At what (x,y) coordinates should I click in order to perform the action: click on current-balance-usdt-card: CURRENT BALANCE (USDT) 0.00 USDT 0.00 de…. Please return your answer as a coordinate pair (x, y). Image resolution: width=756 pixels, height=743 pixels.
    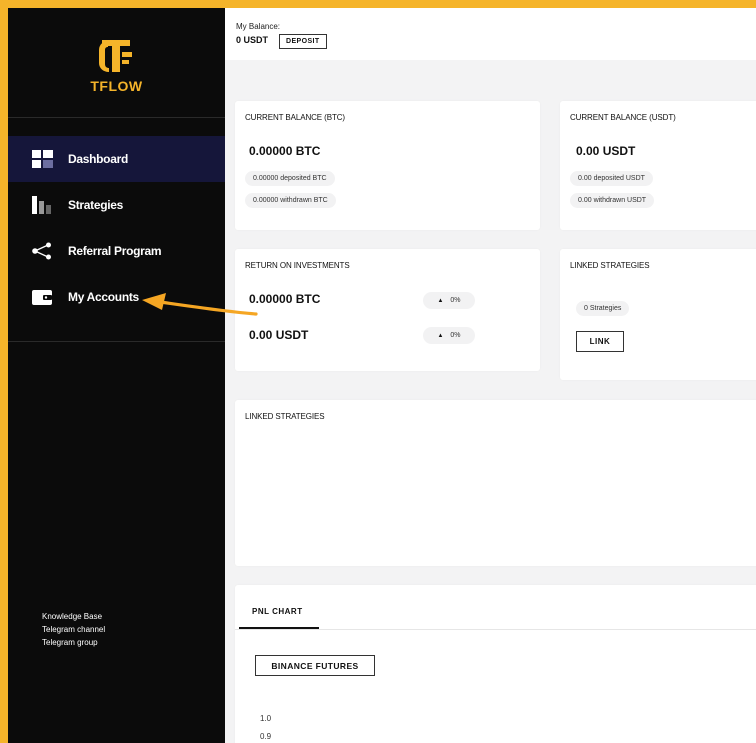
    Looking at the image, I should click on (658, 165).